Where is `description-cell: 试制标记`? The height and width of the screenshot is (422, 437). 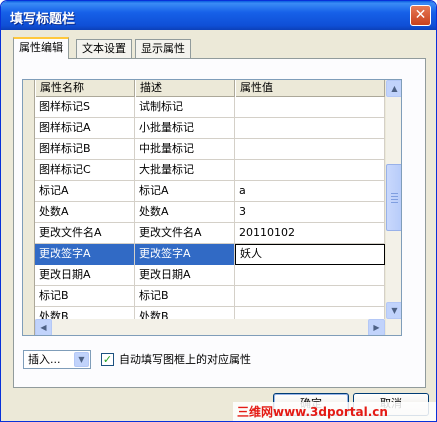
description-cell: 试制标记 is located at coordinates (185, 107).